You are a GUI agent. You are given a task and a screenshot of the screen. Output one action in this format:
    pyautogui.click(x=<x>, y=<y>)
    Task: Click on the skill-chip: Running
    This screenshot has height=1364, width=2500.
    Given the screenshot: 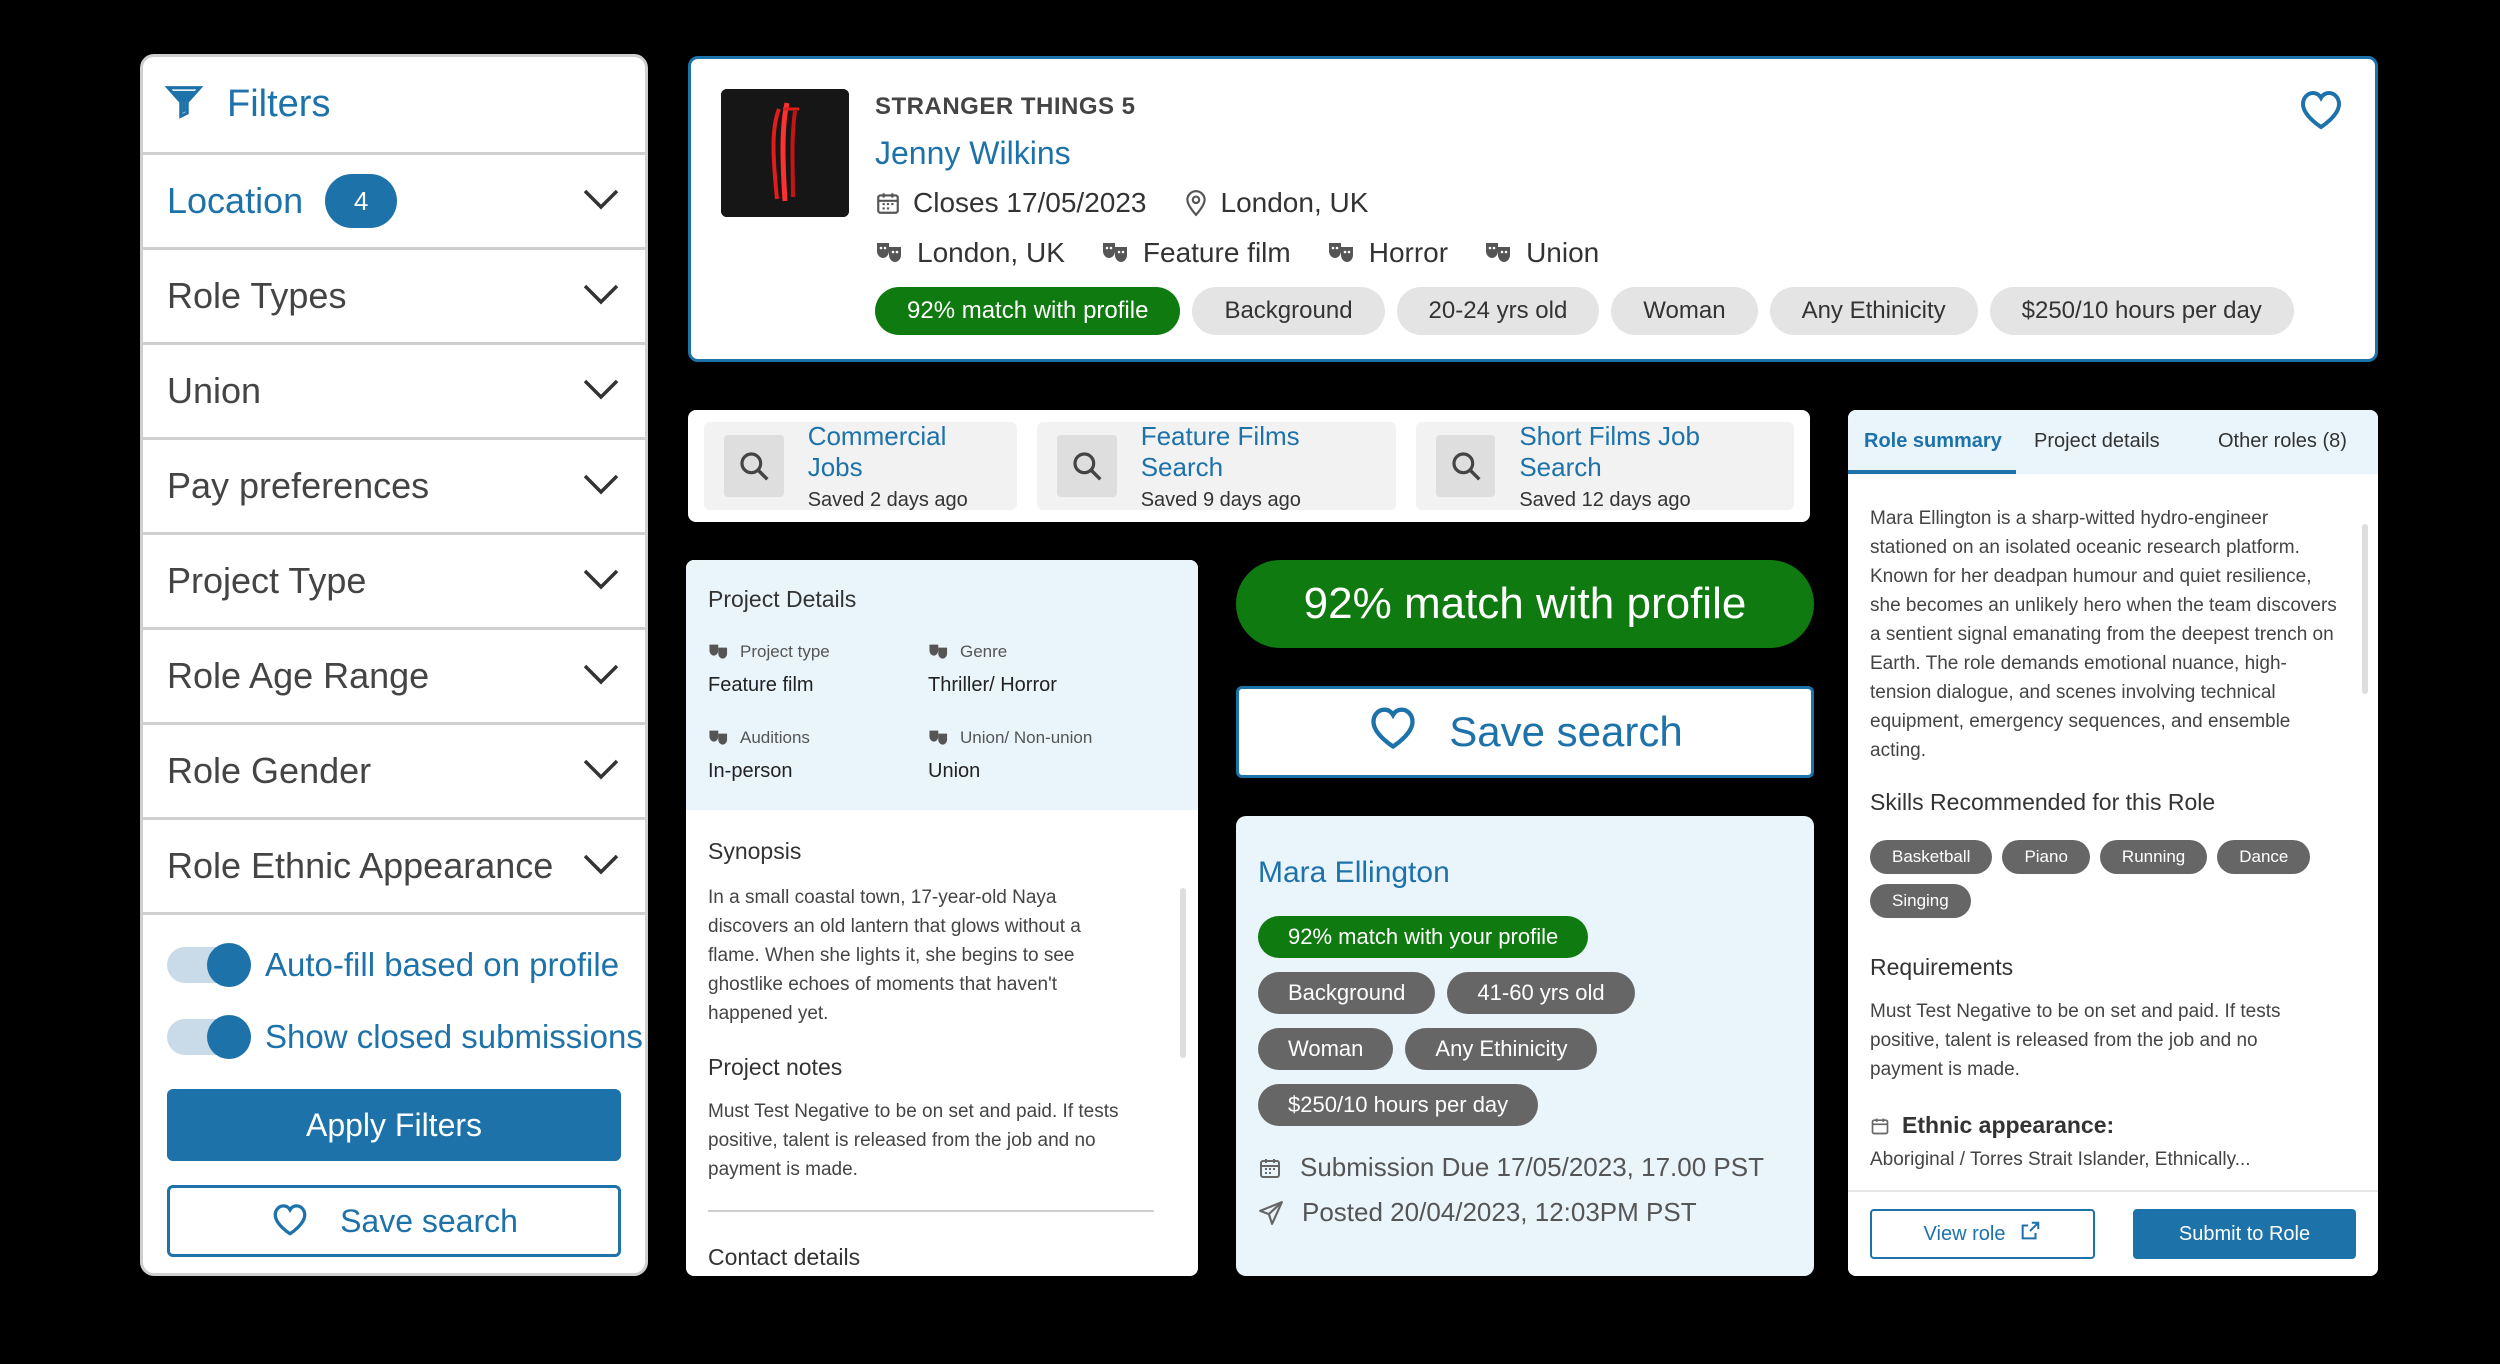 What is the action you would take?
    pyautogui.click(x=2153, y=857)
    